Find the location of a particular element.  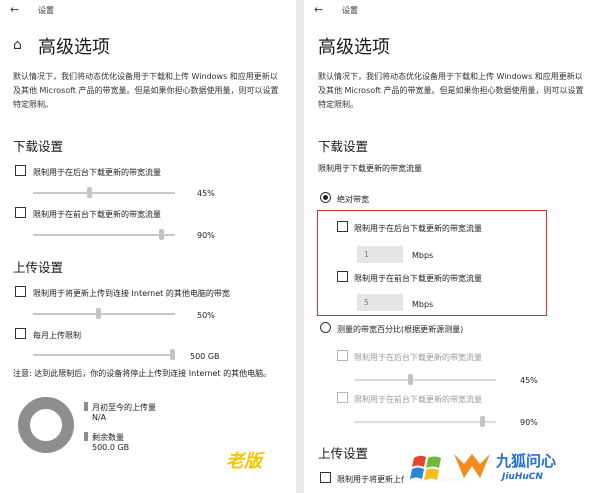

absolute-foreground-checkbox is located at coordinates (342, 276).